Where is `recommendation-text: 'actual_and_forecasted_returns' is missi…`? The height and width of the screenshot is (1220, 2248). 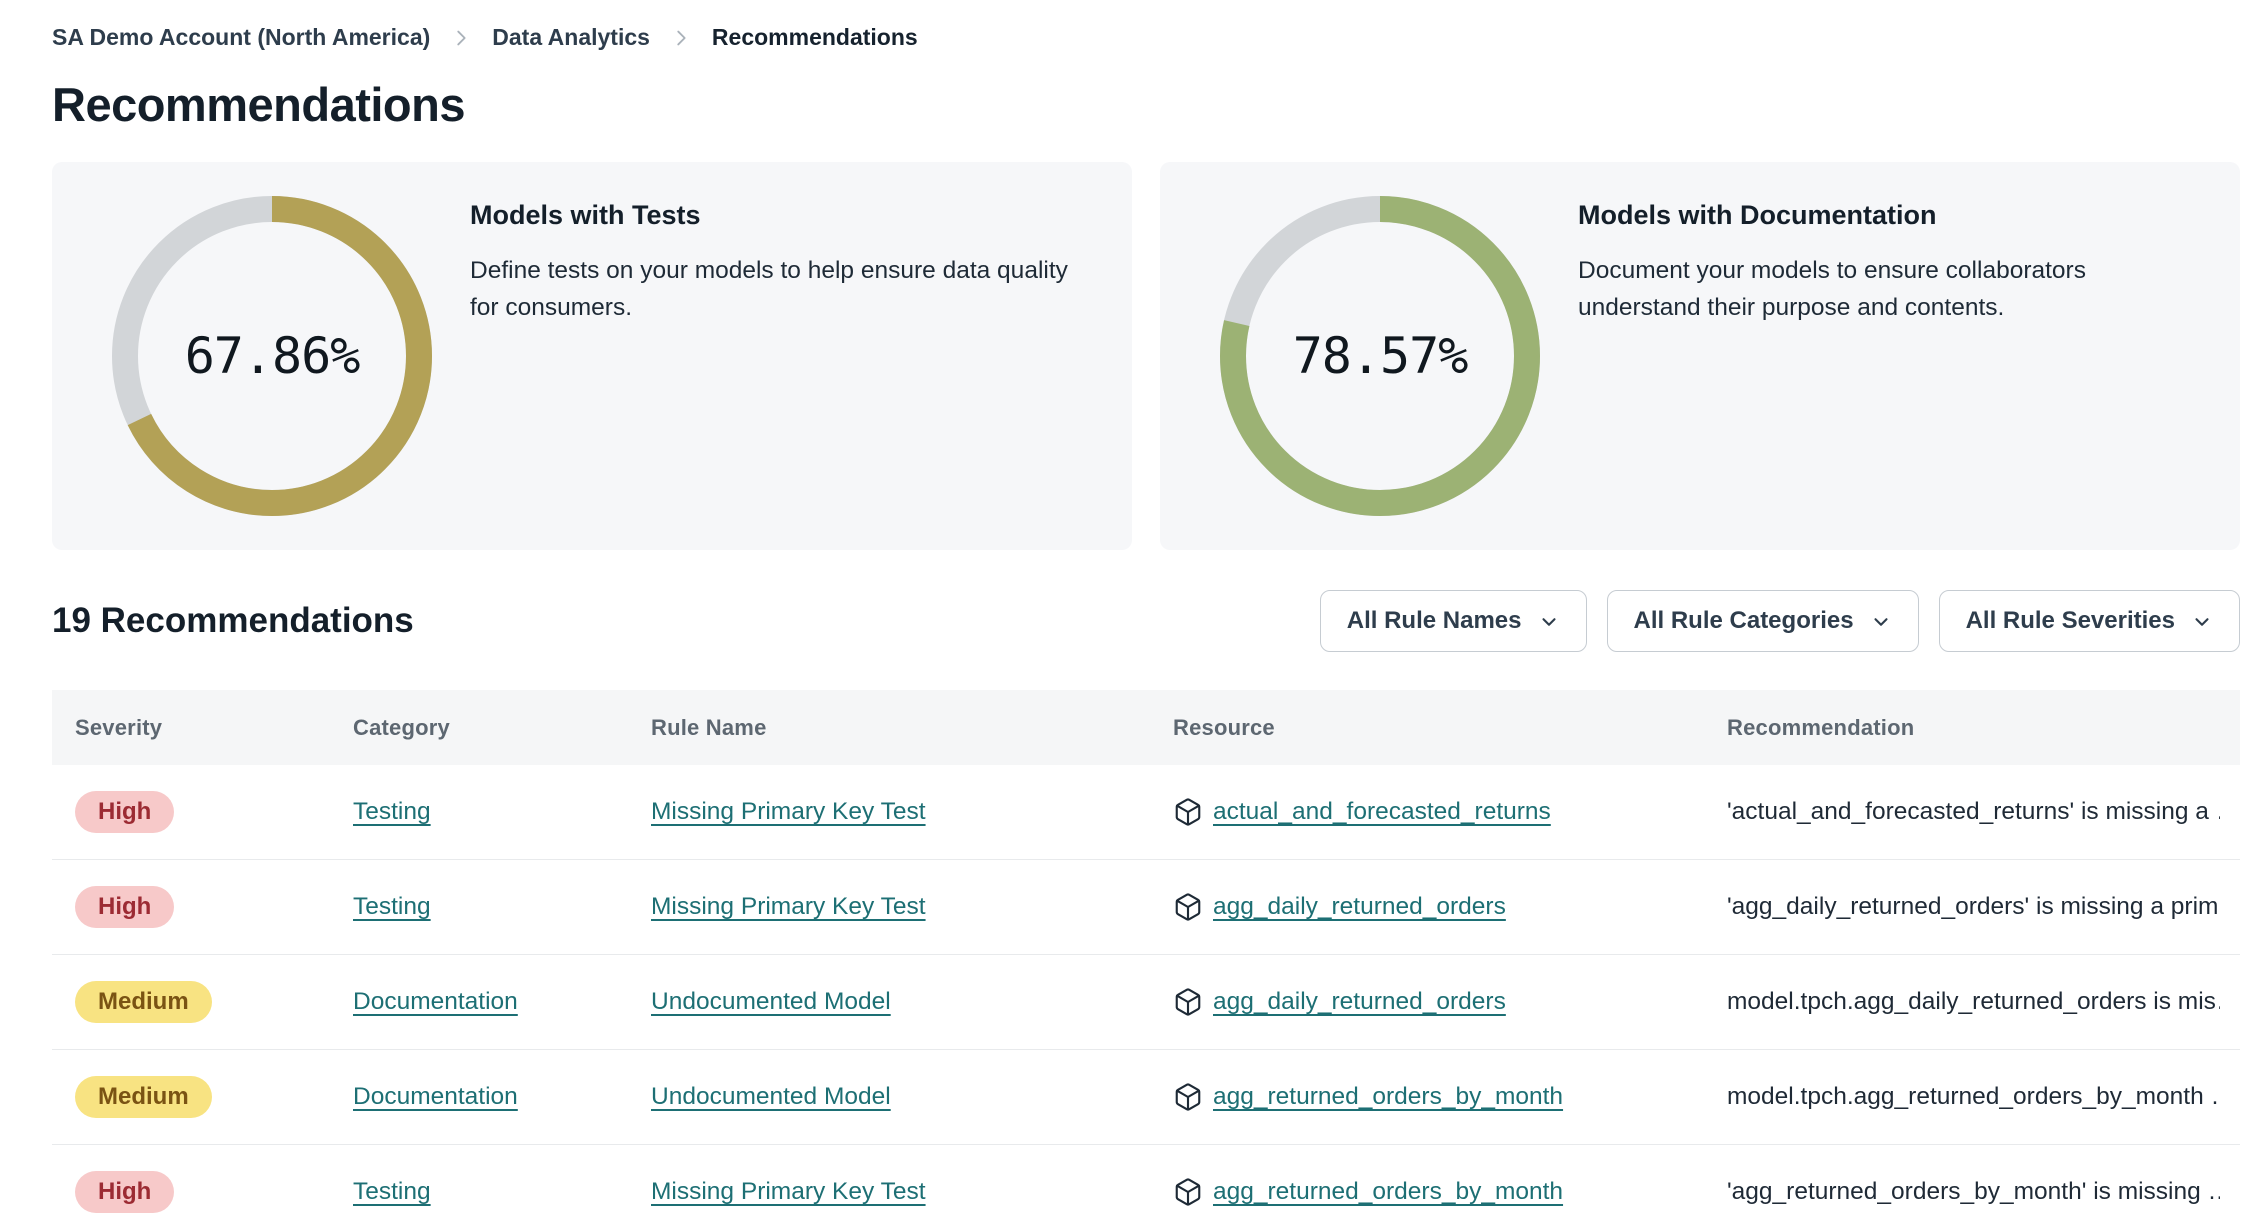 recommendation-text: 'actual_and_forecasted_returns' is missi… is located at coordinates (1973, 811).